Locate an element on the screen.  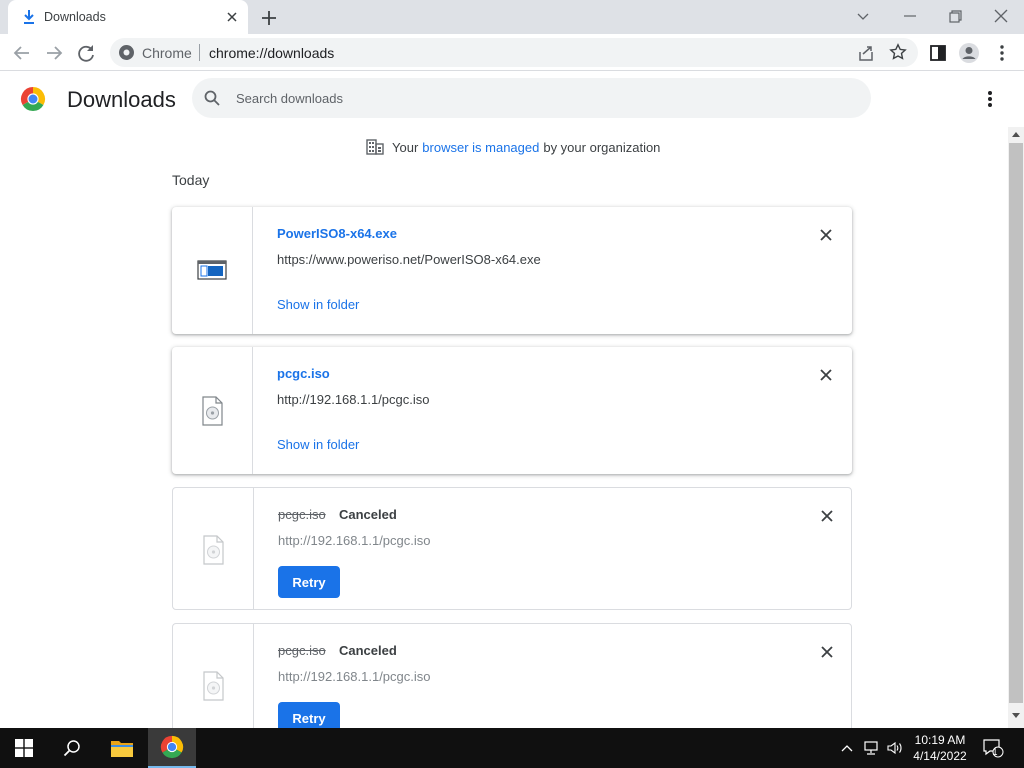
new-tab-icon is located at coordinates (269, 18).